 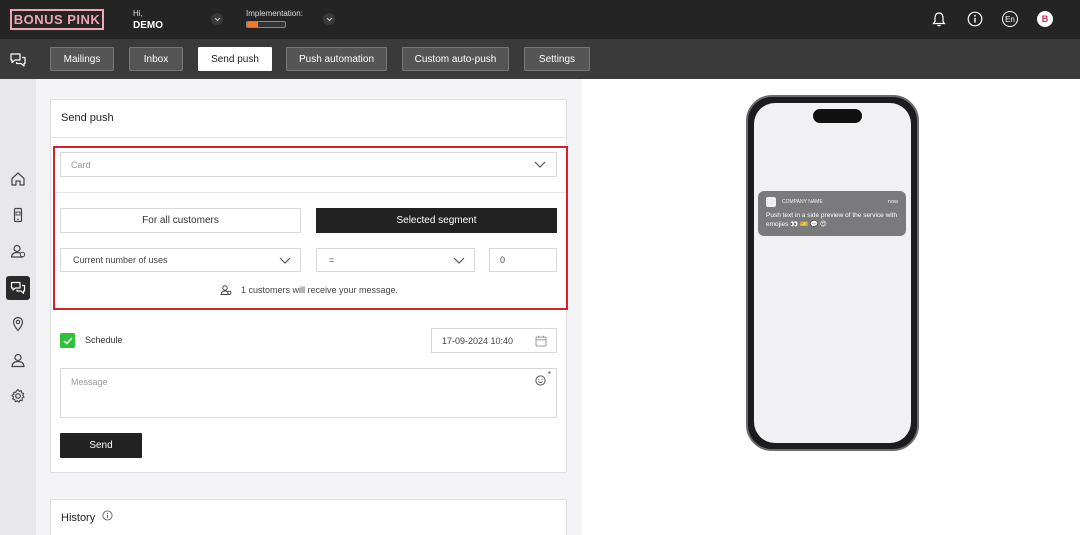 What do you see at coordinates (837, 116) in the screenshot?
I see `dynamic-island` at bounding box center [837, 116].